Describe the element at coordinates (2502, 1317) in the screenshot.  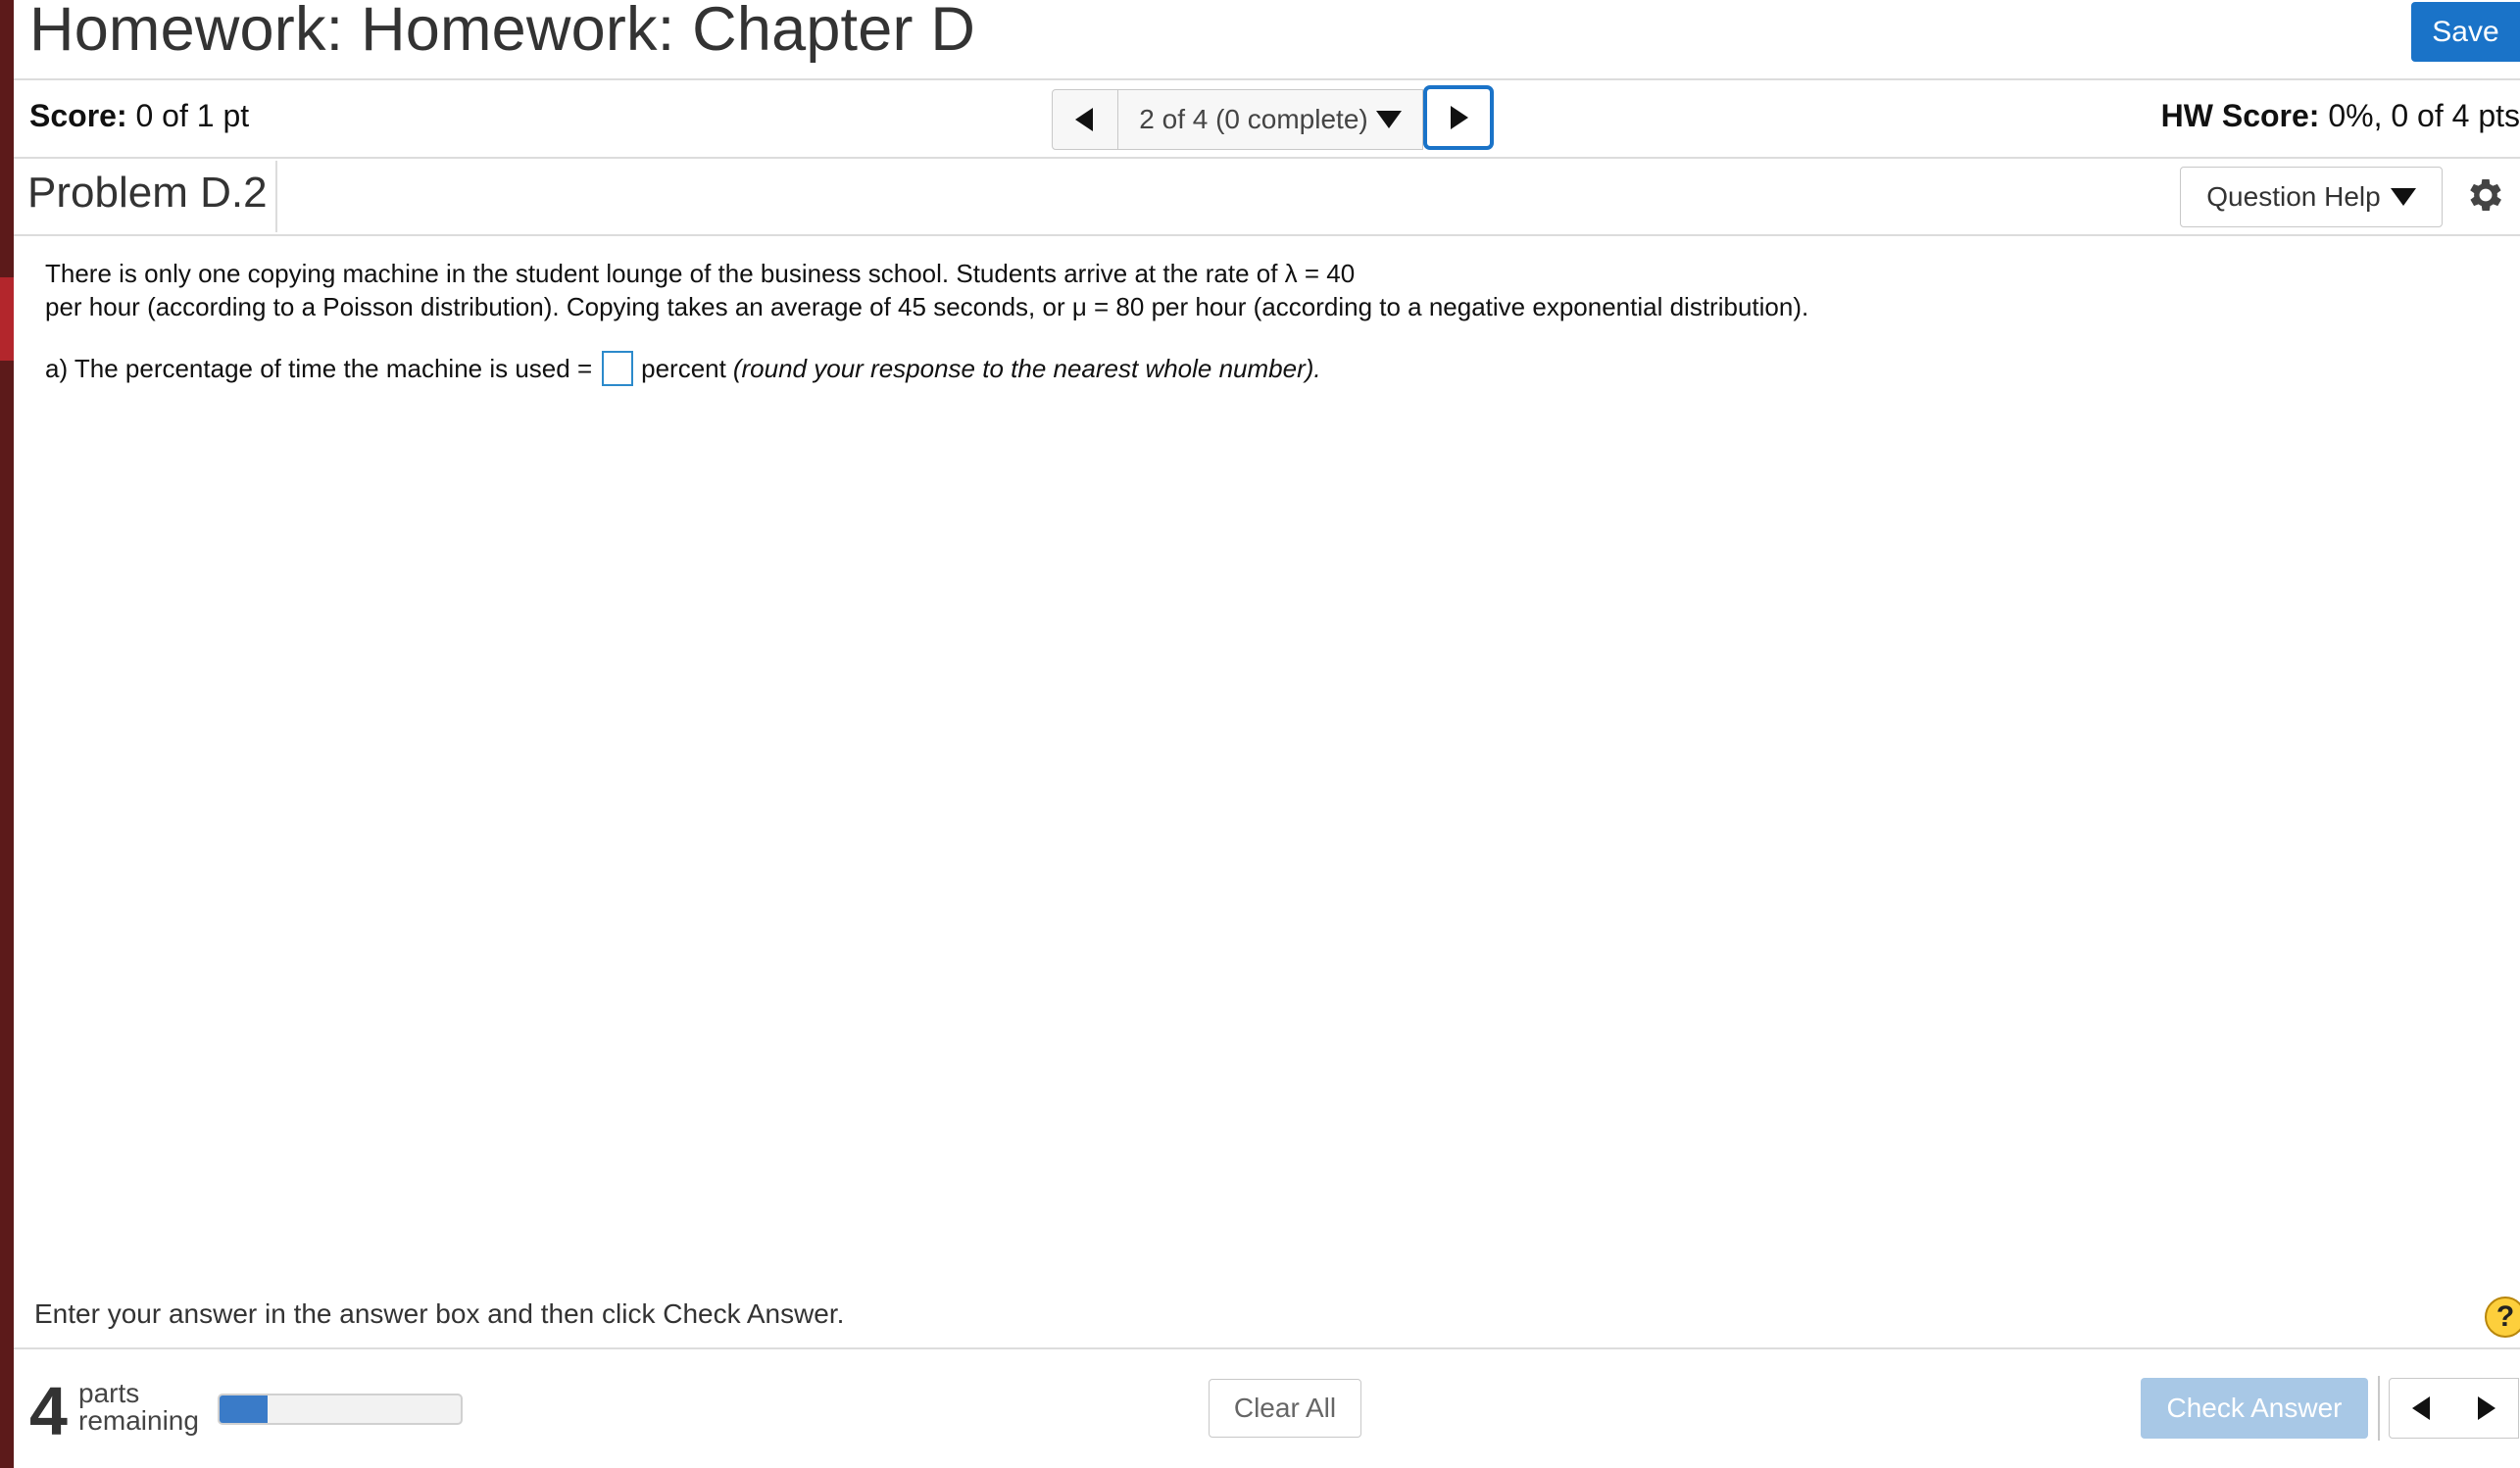
I see `help-circle-icon: ?` at that location.